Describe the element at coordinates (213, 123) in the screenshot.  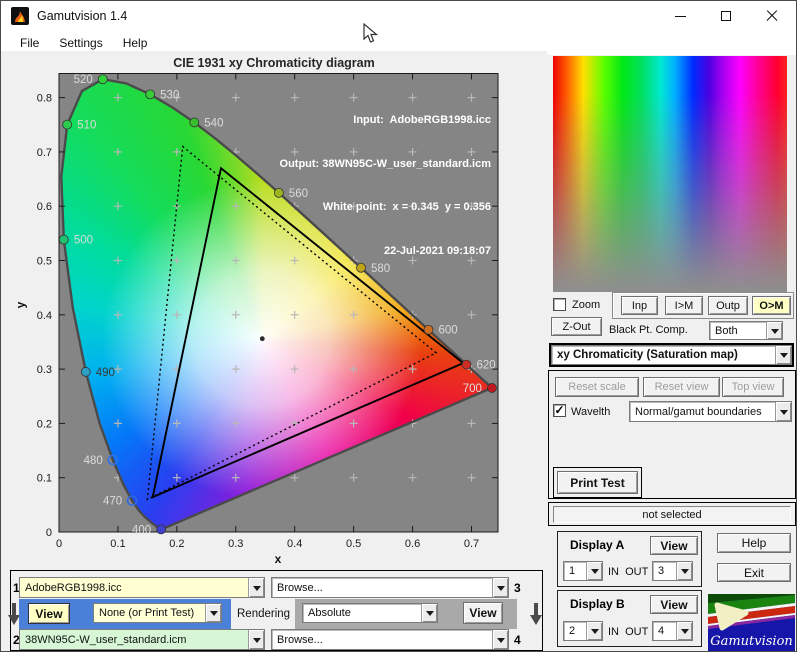
I see `wavelength-label-540: 540` at that location.